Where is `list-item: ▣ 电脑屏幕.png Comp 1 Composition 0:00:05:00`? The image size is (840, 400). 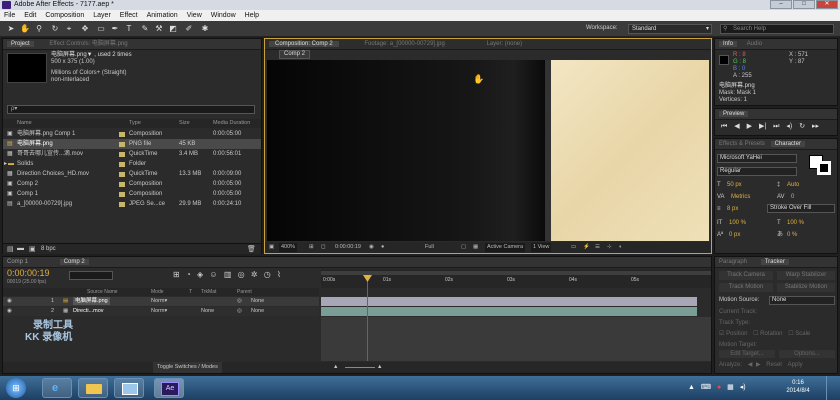 list-item: ▣ 电脑屏幕.png Comp 1 Composition 0:00:05:00 is located at coordinates (132, 134).